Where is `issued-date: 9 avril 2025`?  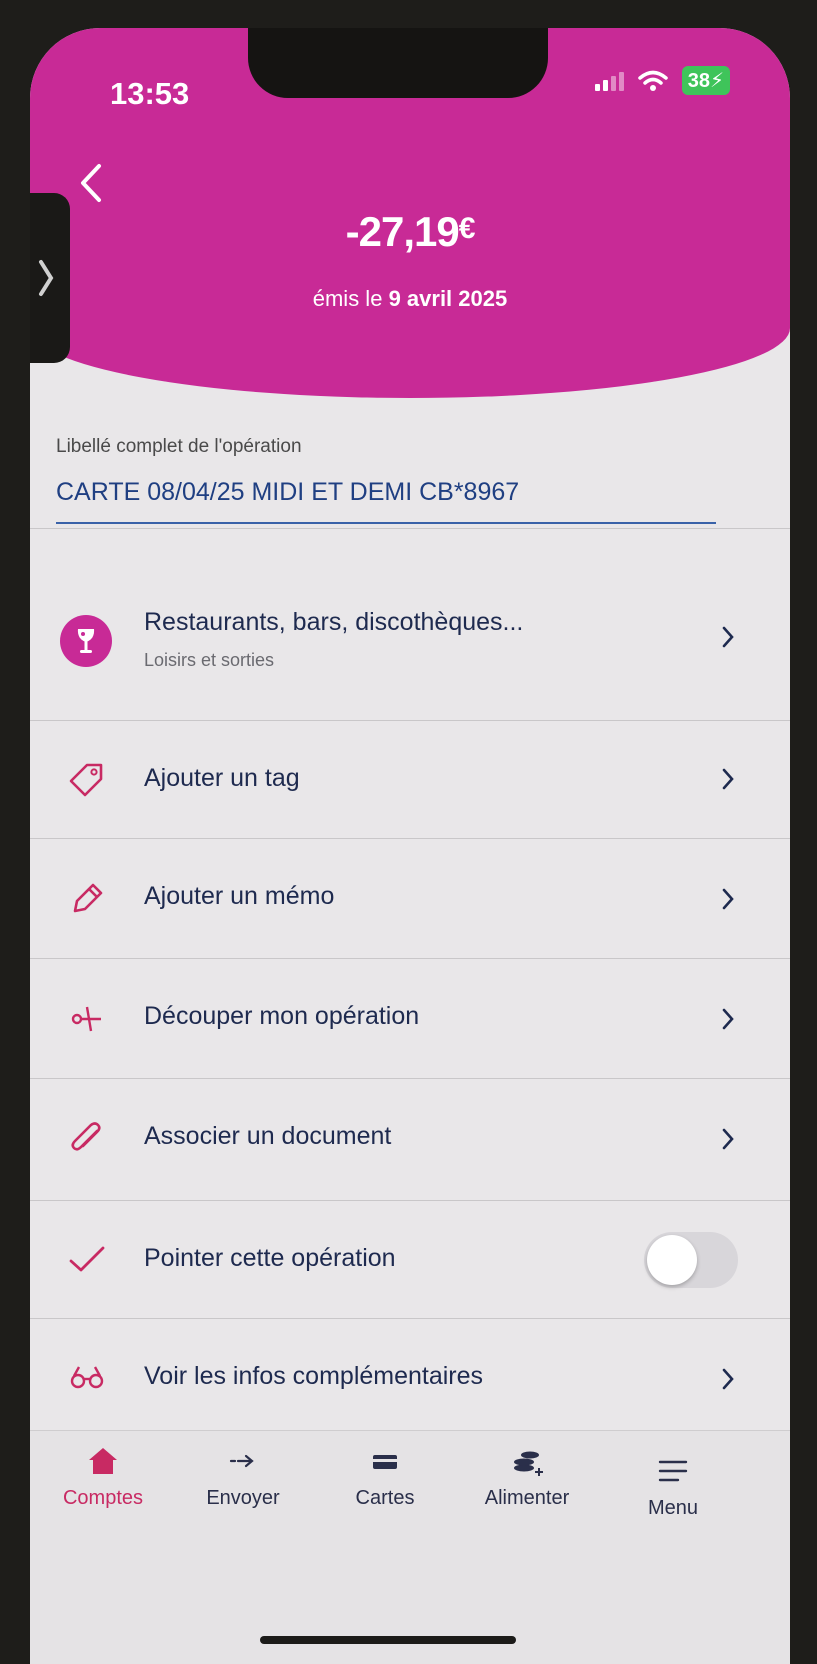
issued-date: 9 avril 2025 is located at coordinates (448, 298).